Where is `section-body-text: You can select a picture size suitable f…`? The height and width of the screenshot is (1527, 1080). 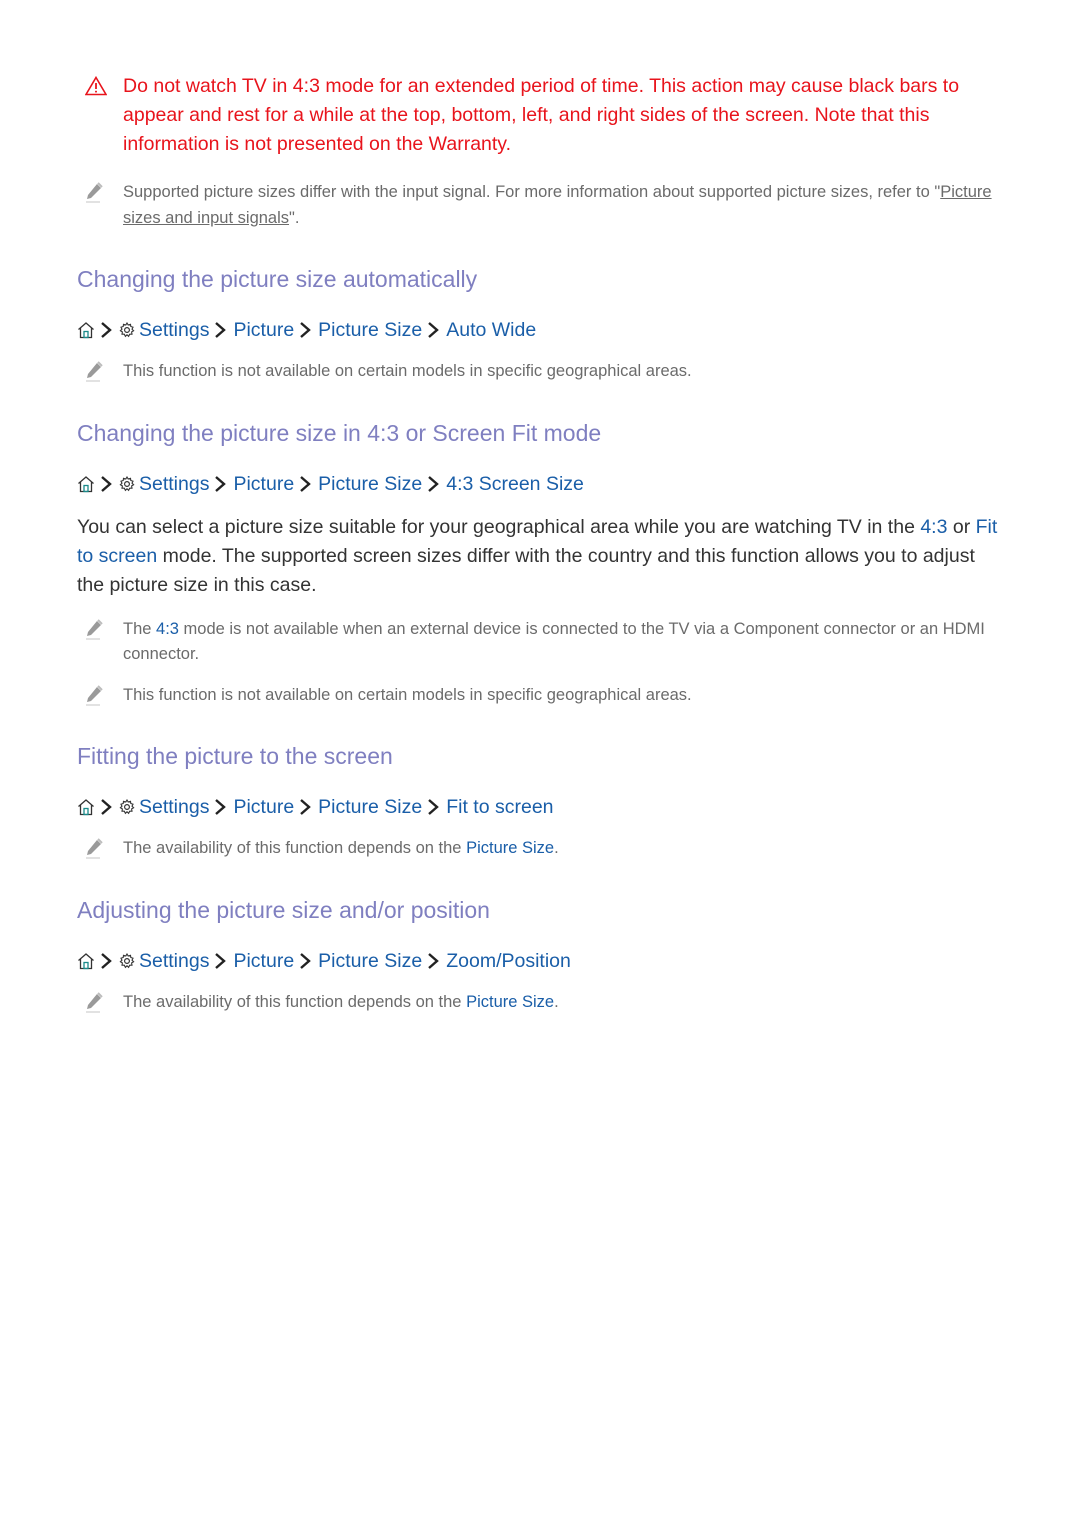
section-body-text: You can select a picture size suitable f… is located at coordinates (539, 556).